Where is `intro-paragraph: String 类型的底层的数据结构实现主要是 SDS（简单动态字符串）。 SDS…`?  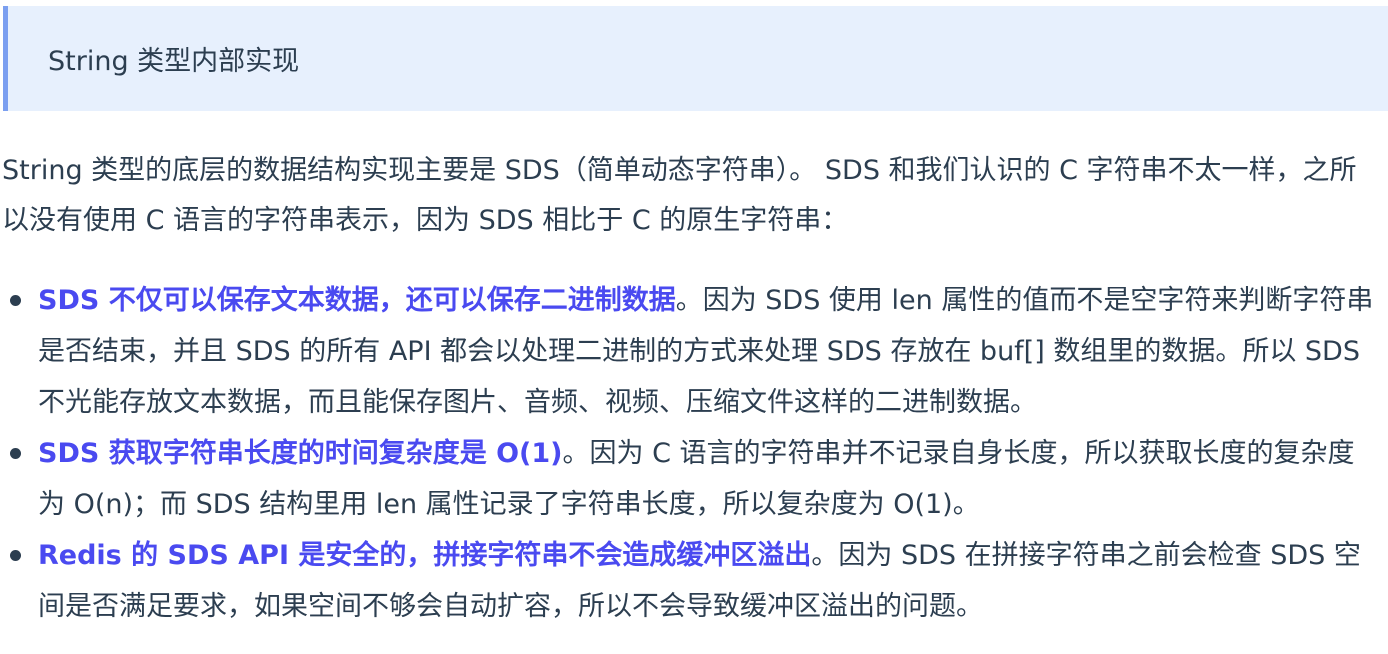
intro-paragraph: String 类型的底层的数据结构实现主要是 SDS（简单动态字符串）。 SDS… is located at coordinates (679, 195).